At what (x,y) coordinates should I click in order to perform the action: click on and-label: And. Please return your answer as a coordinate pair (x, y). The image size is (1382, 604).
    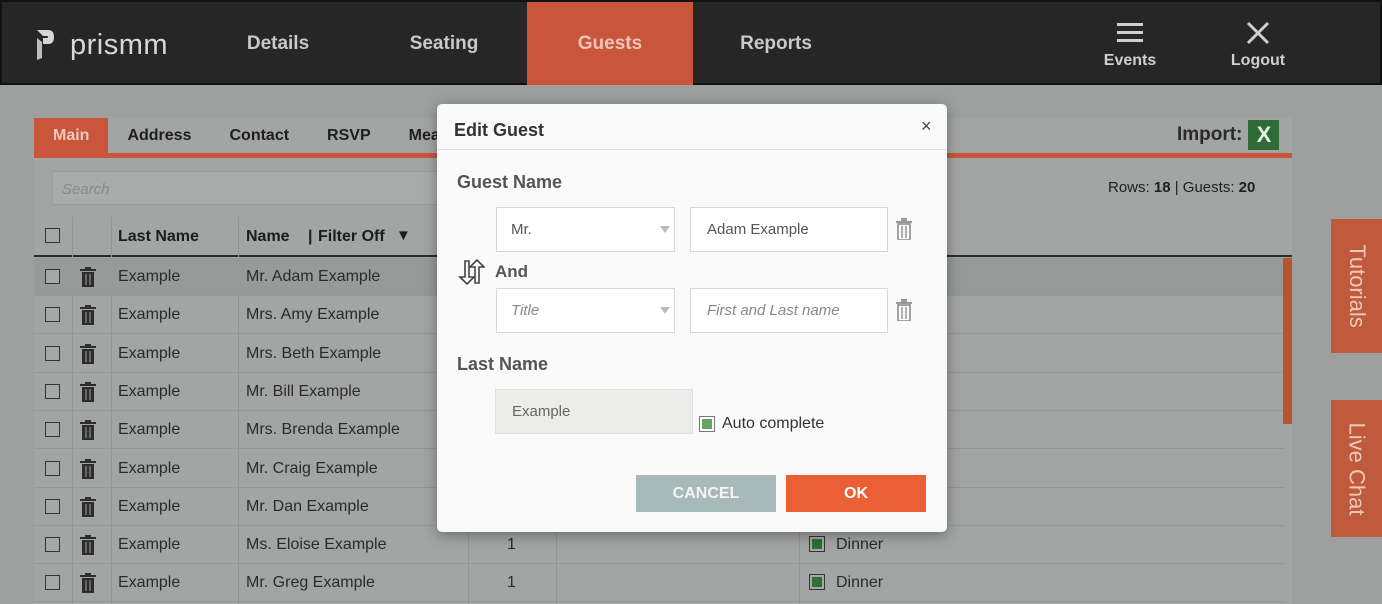
    Looking at the image, I should click on (512, 271).